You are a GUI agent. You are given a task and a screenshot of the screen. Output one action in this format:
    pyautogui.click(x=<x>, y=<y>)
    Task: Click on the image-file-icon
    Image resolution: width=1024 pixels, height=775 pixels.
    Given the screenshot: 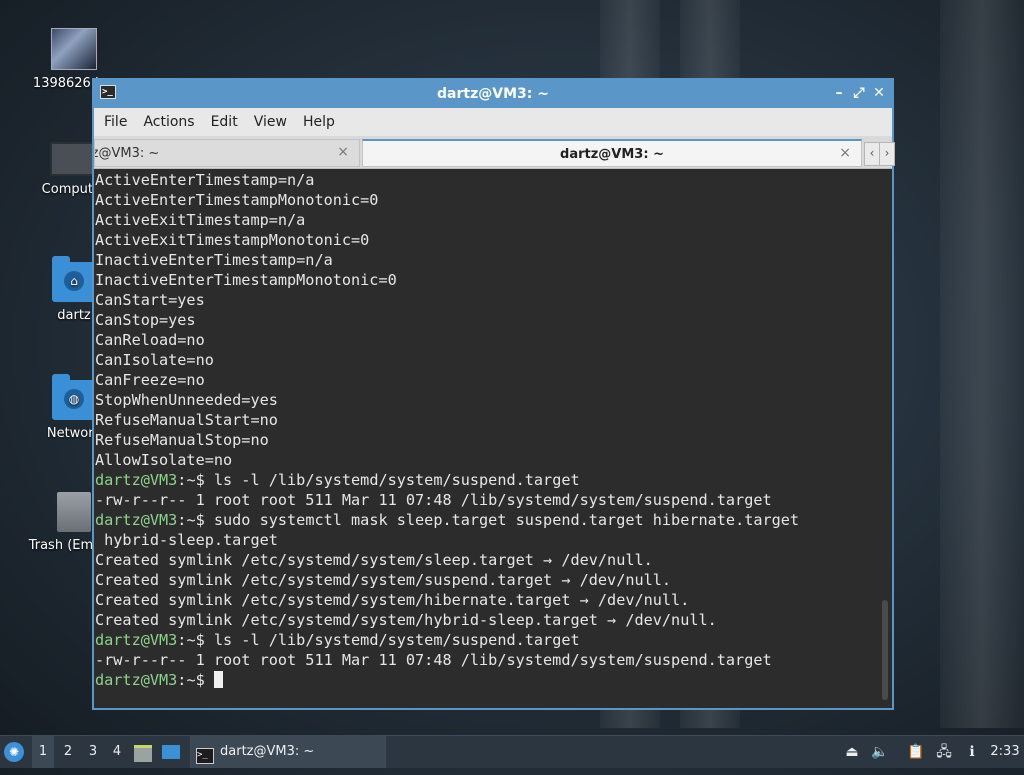 What is the action you would take?
    pyautogui.click(x=74, y=49)
    